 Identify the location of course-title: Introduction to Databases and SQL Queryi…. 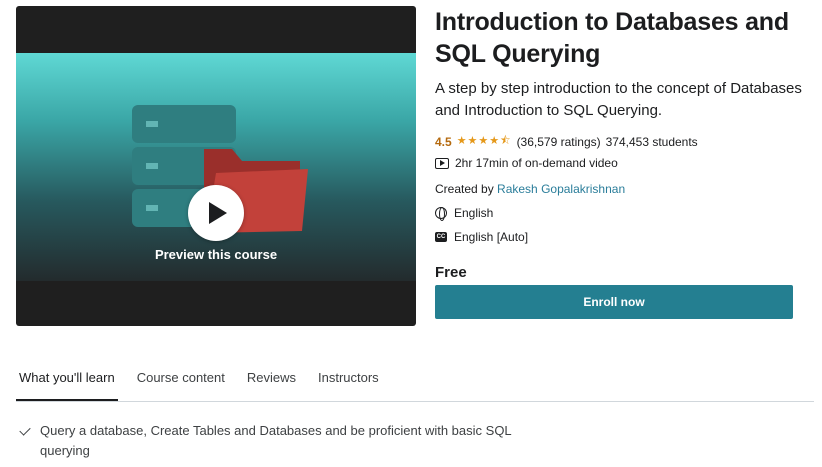
(612, 38).